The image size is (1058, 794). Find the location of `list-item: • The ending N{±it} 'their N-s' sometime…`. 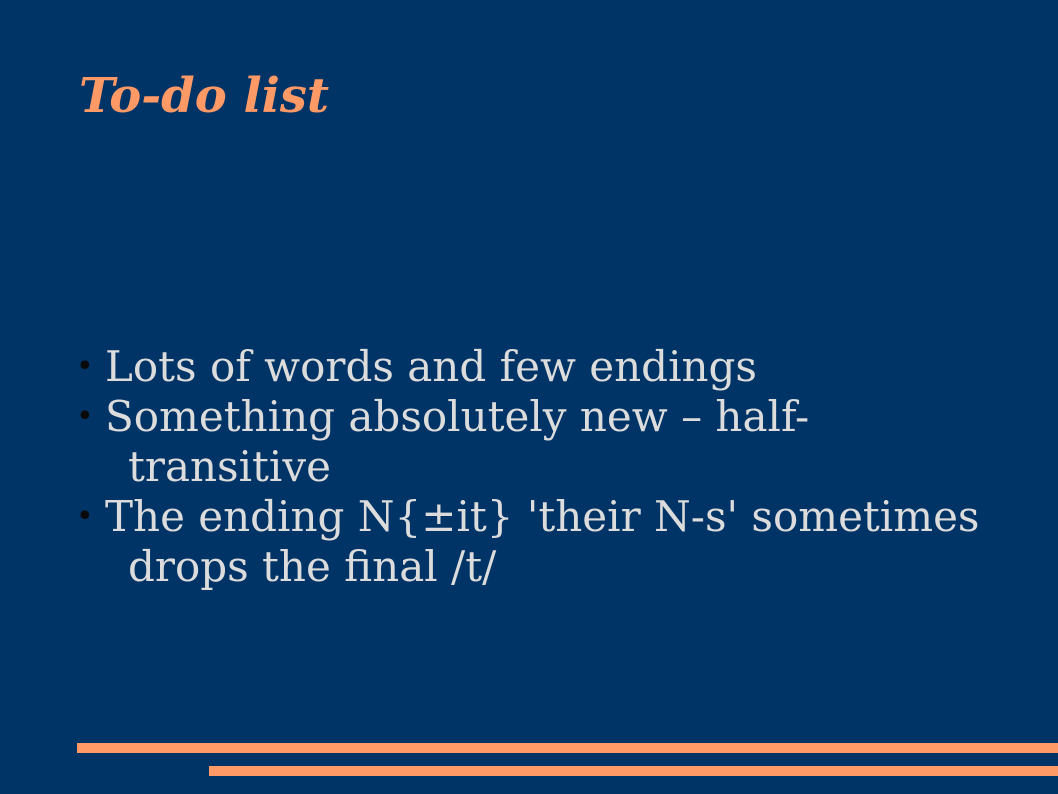

list-item: • The ending N{±it} 'their N-s' sometime… is located at coordinates (556, 542).